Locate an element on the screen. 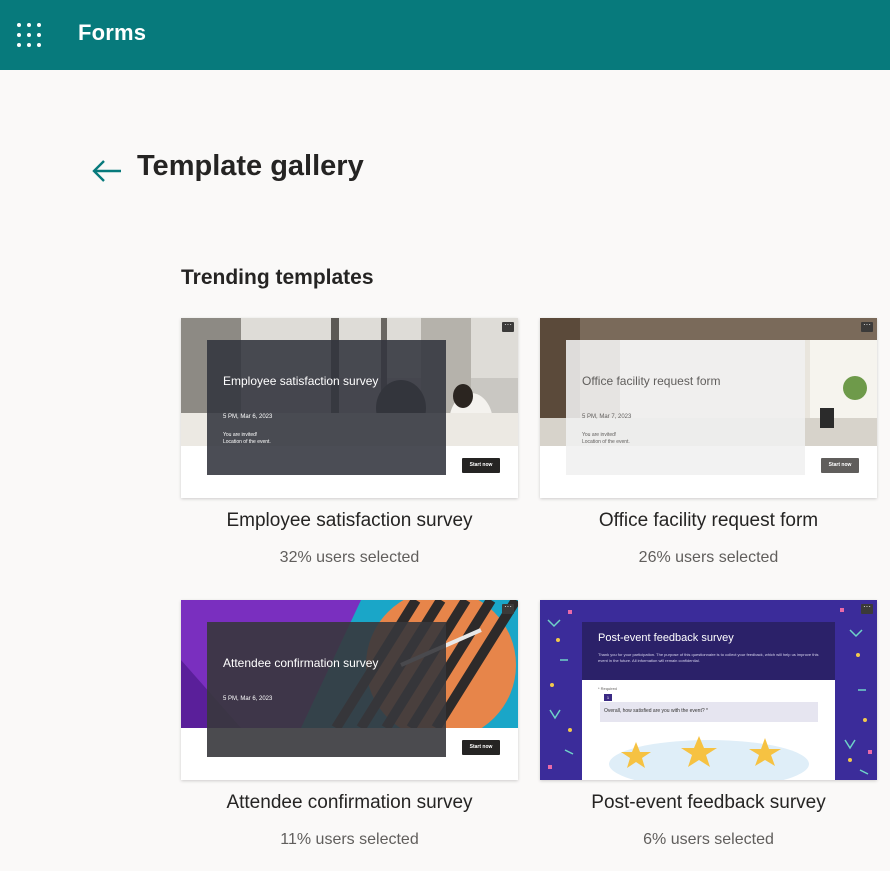 Image resolution: width=890 pixels, height=871 pixels. template-name: Office facility request form is located at coordinates (708, 521).